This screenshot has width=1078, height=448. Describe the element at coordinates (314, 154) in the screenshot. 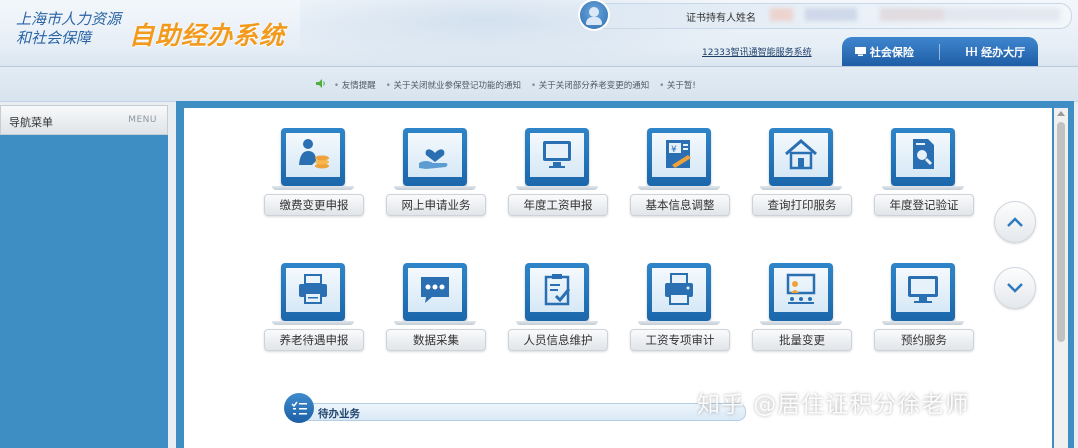

I see `person-coins-icon` at that location.